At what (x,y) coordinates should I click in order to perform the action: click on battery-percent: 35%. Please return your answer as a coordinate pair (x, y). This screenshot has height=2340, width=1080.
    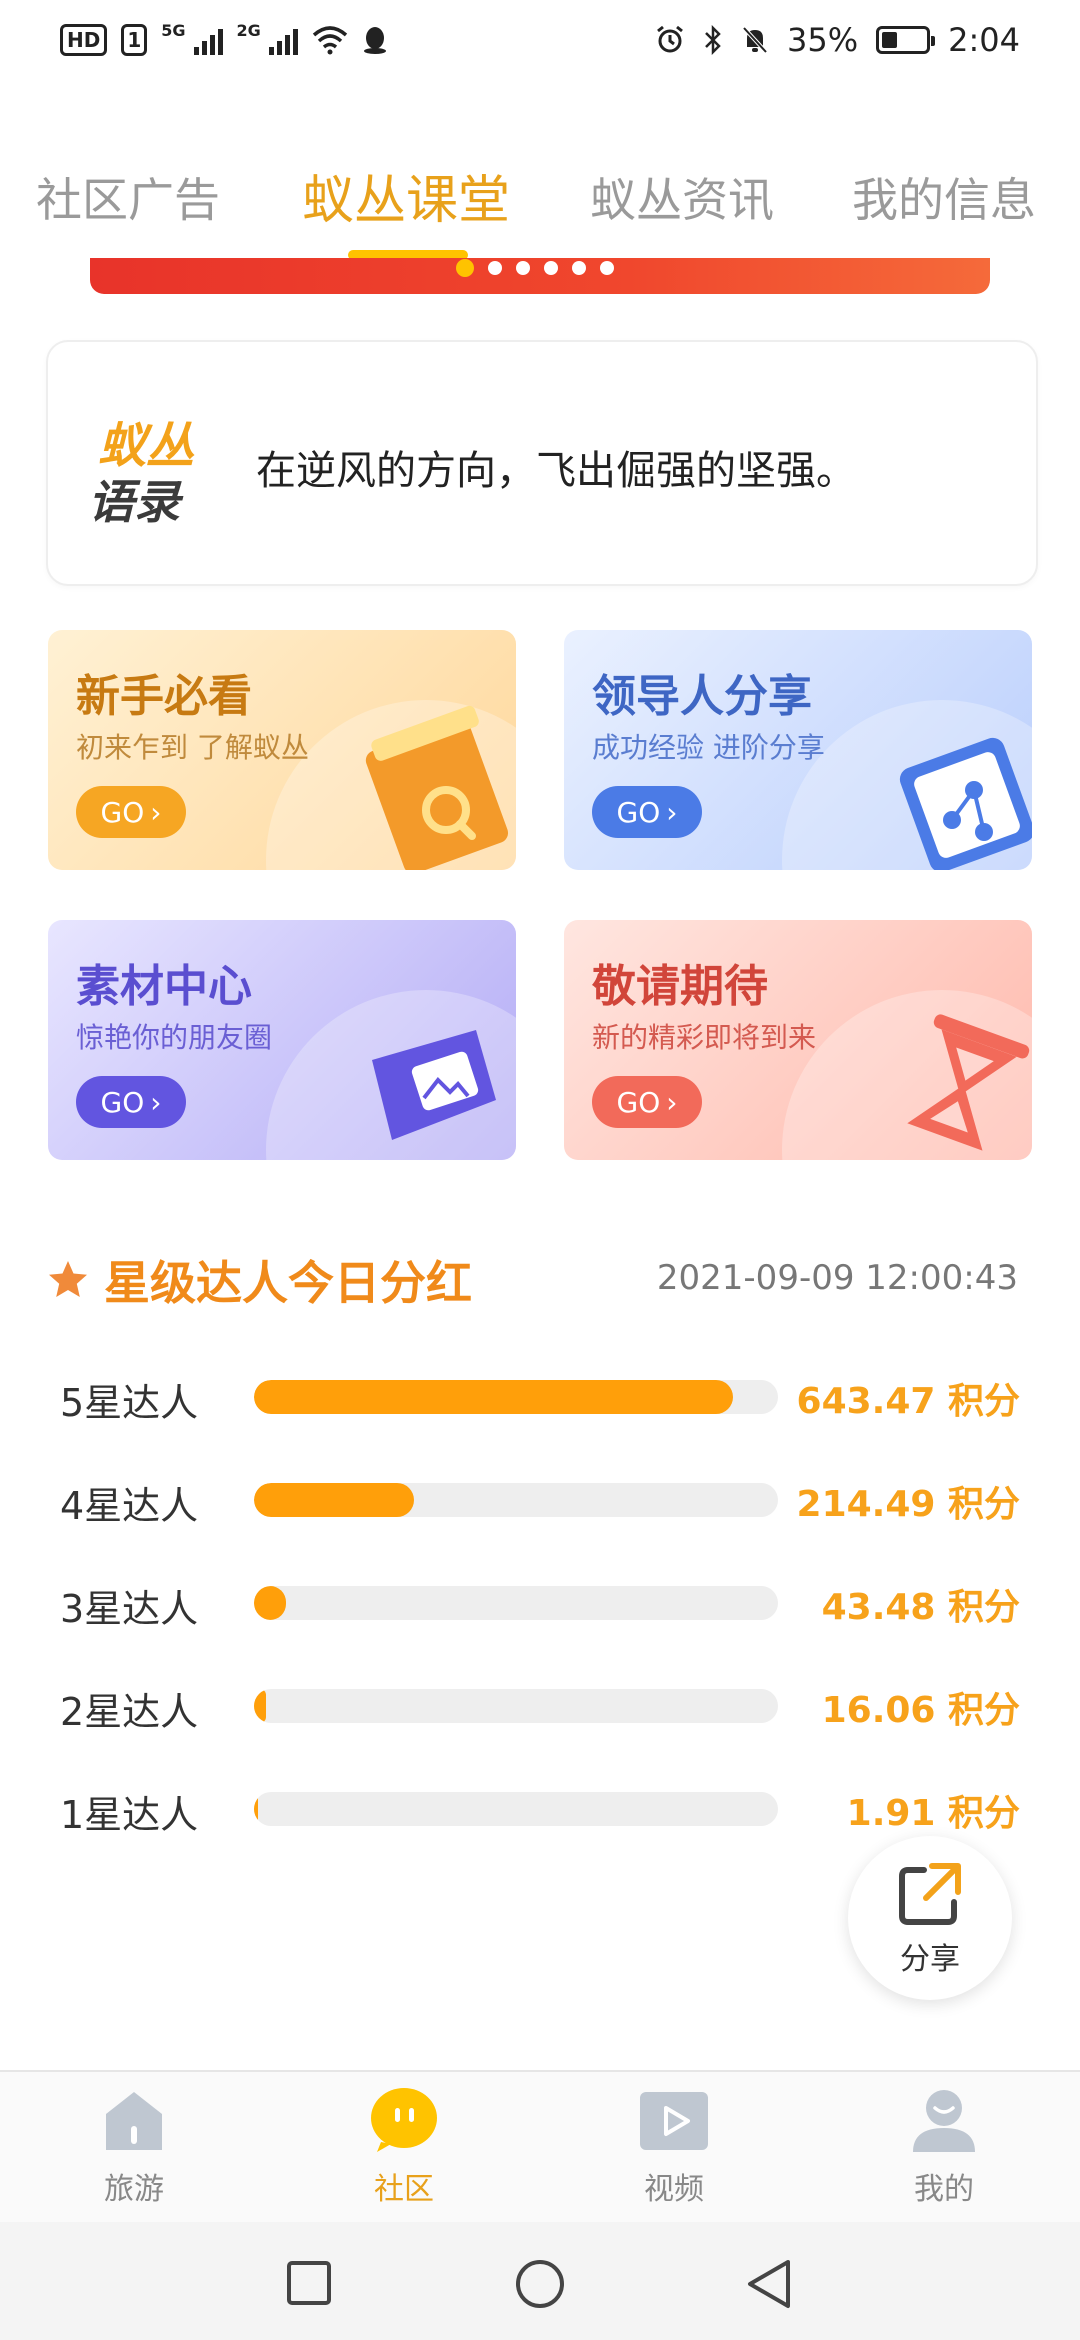
    Looking at the image, I should click on (823, 40).